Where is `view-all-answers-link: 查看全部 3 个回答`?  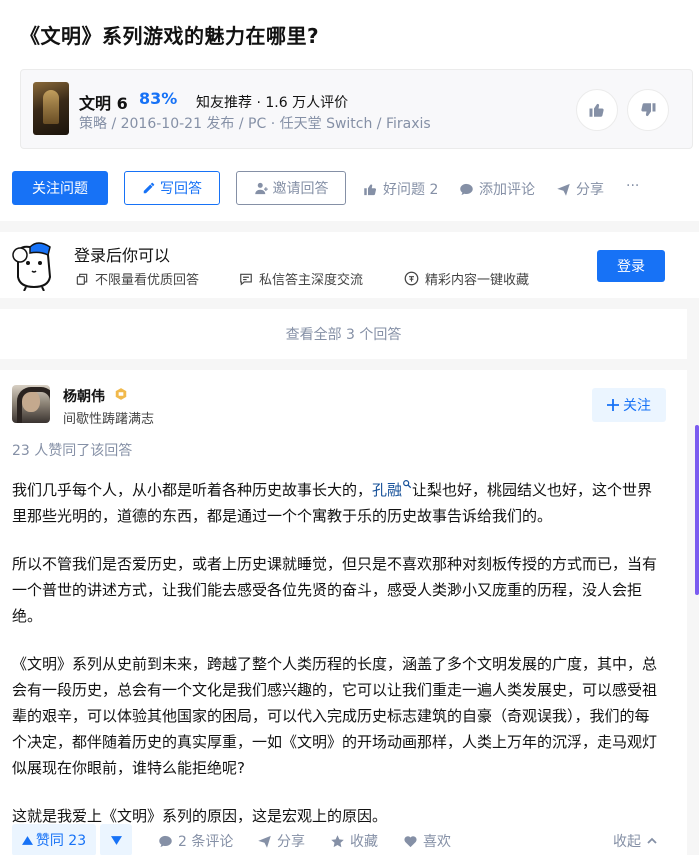
view-all-answers-link: 查看全部 3 个回答 is located at coordinates (343, 334).